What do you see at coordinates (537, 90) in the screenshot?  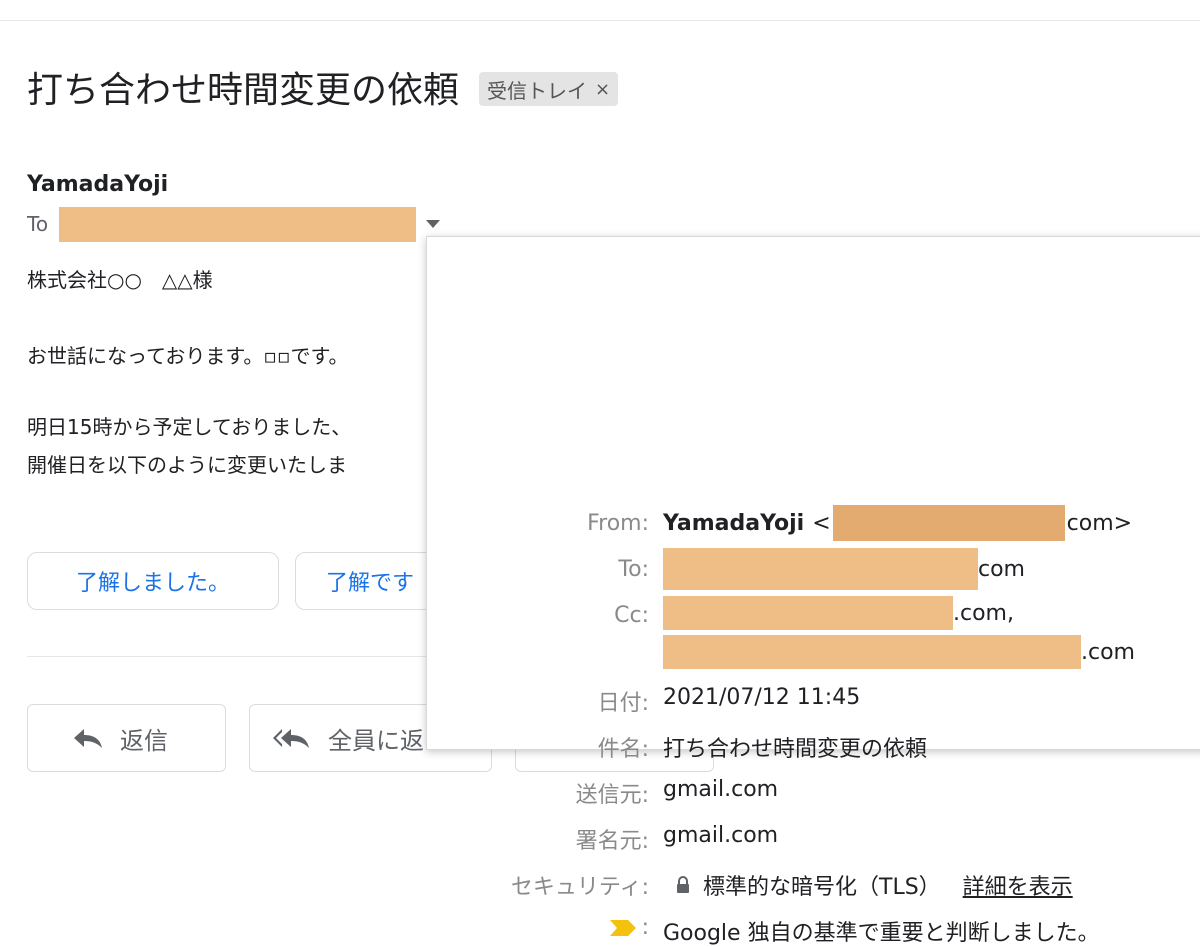 I see `inbox-label-text: 受信トレイ` at bounding box center [537, 90].